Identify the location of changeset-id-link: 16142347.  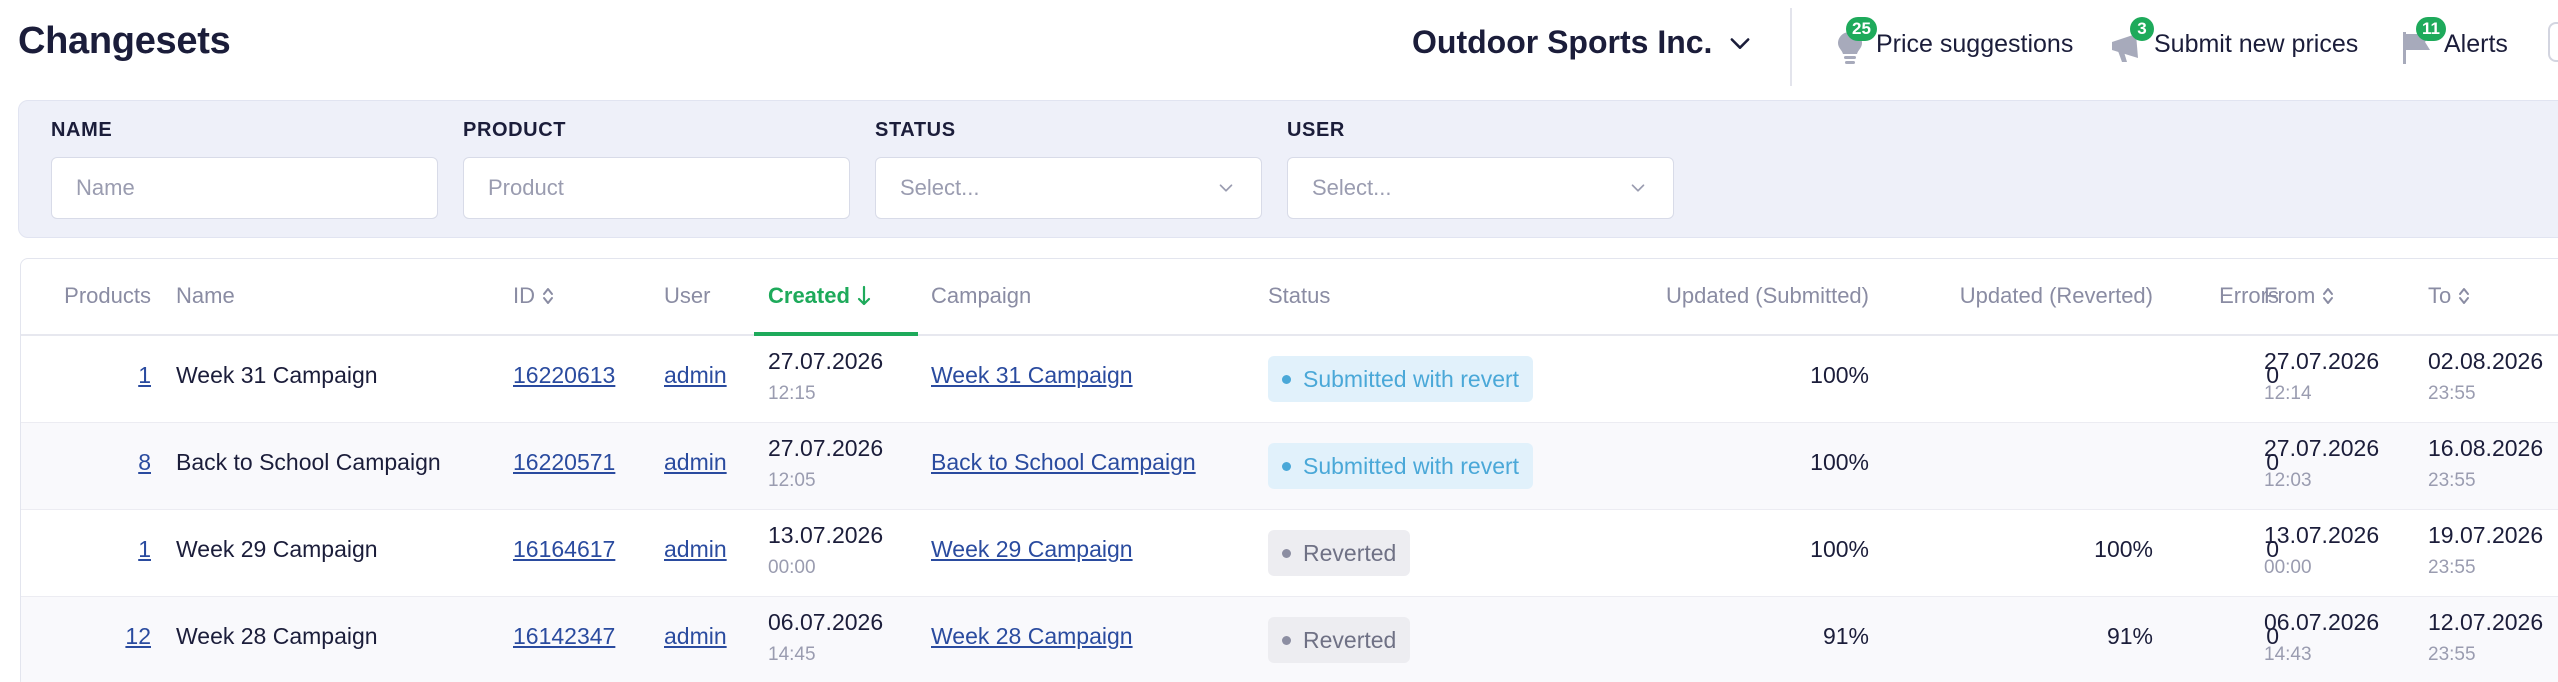
(564, 636).